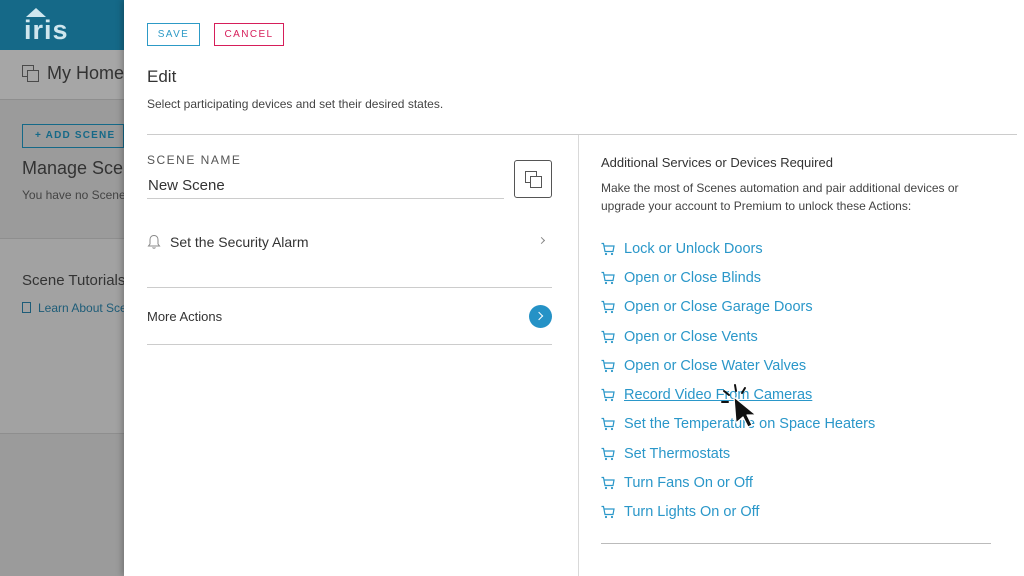 The image size is (1024, 576). I want to click on add-scene-button: + ADD SCENE, so click(73, 136).